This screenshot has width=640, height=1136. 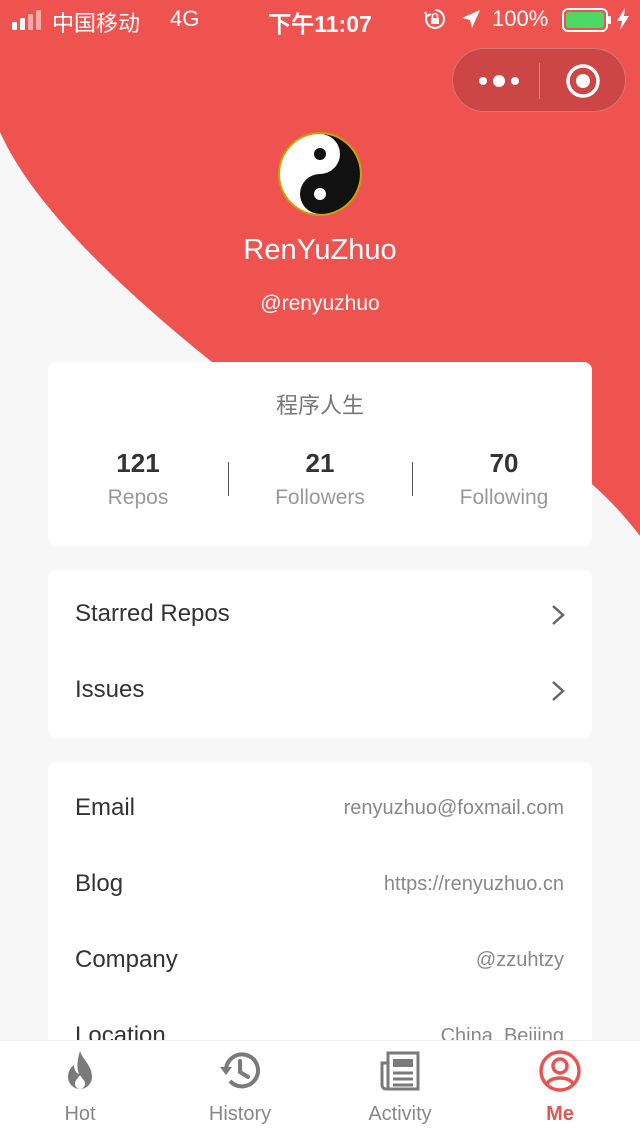 I want to click on profile-bio: 程序人生, so click(x=319, y=405).